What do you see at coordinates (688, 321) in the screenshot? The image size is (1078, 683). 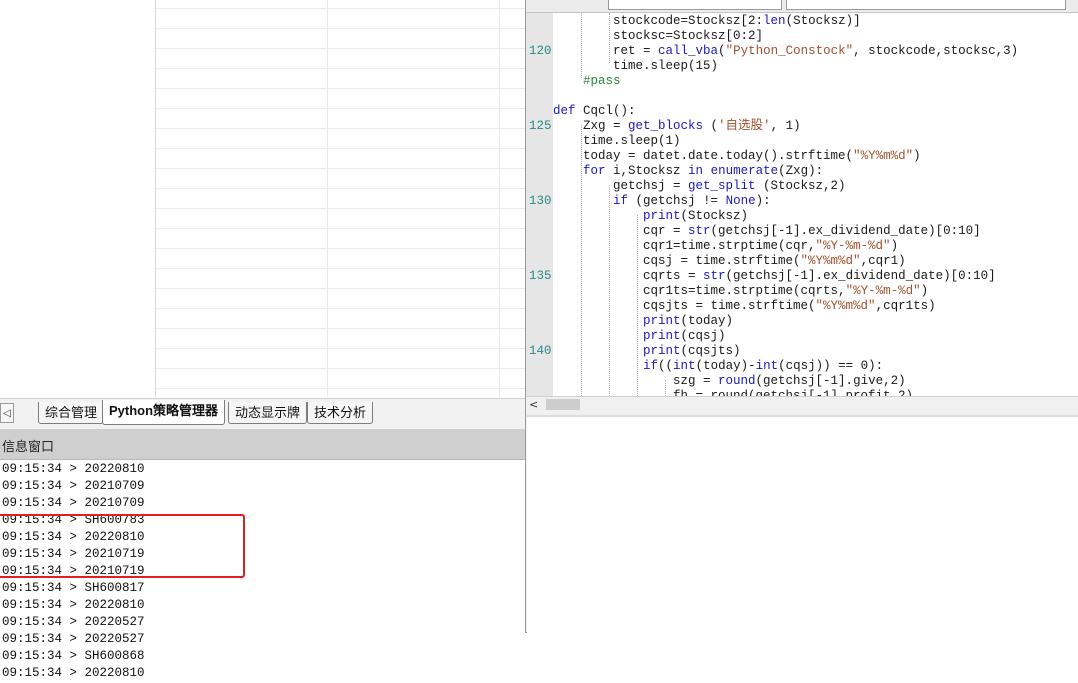 I see `code-line: print(today)` at bounding box center [688, 321].